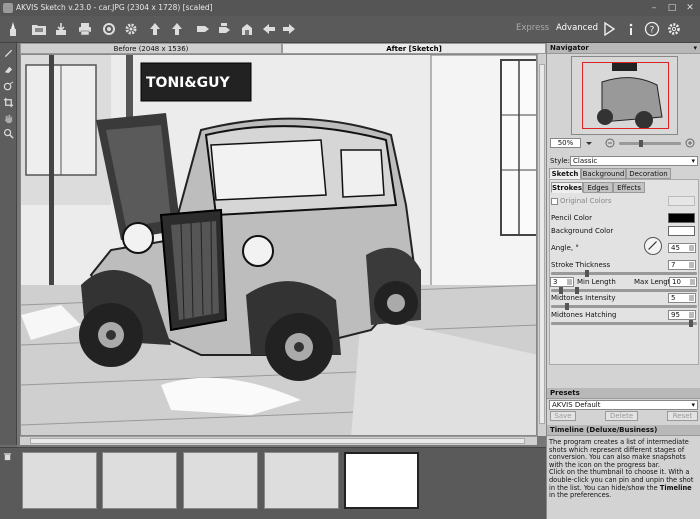 The image size is (700, 519). Describe the element at coordinates (560, 161) in the screenshot. I see `style-label: Style:` at that location.